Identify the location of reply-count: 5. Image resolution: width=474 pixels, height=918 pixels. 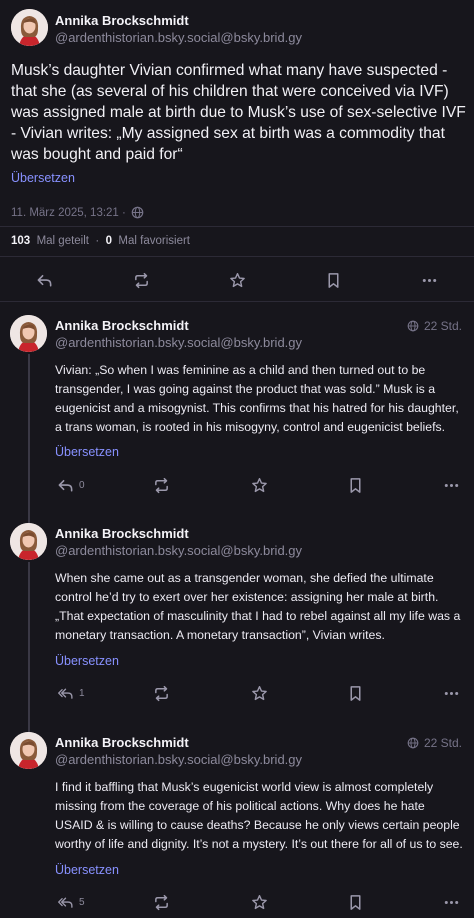
(82, 902).